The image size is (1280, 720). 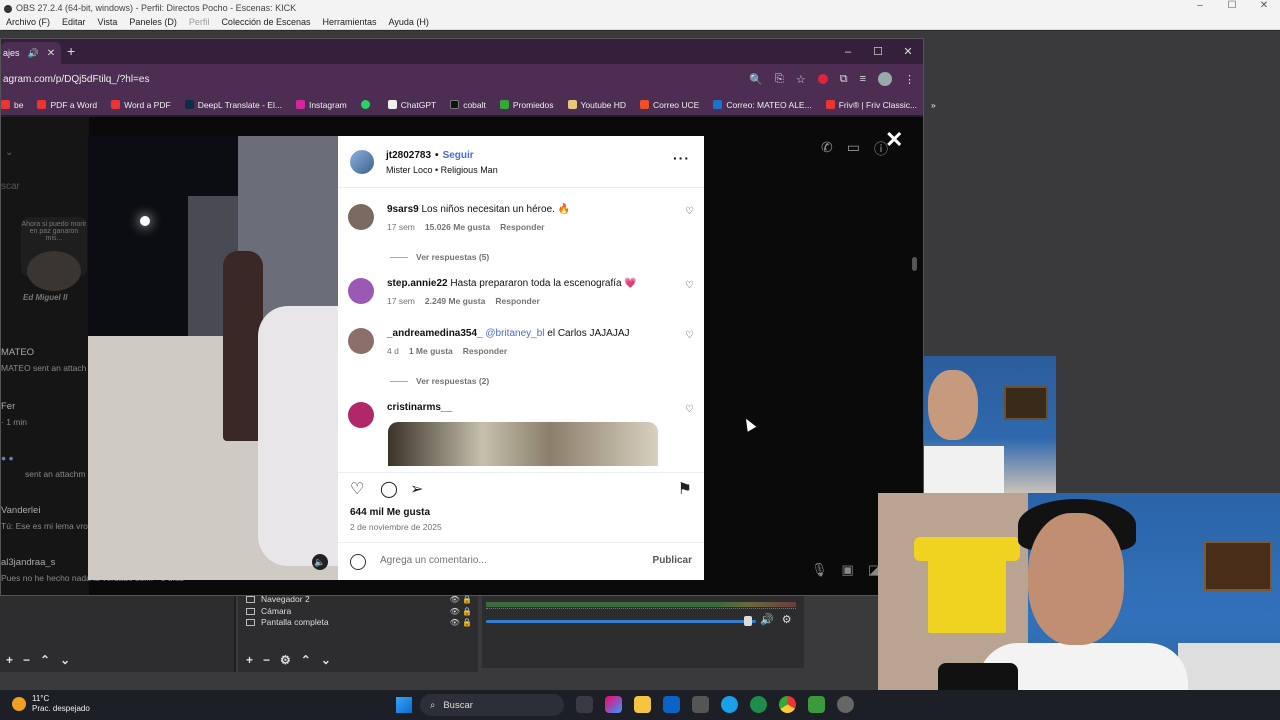 I want to click on image-icon: ▣, so click(x=848, y=570).